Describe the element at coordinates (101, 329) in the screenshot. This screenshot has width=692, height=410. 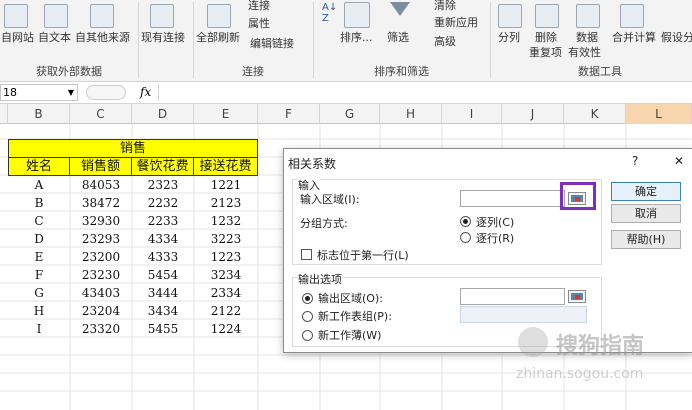
I see `table-cell: 23320` at that location.